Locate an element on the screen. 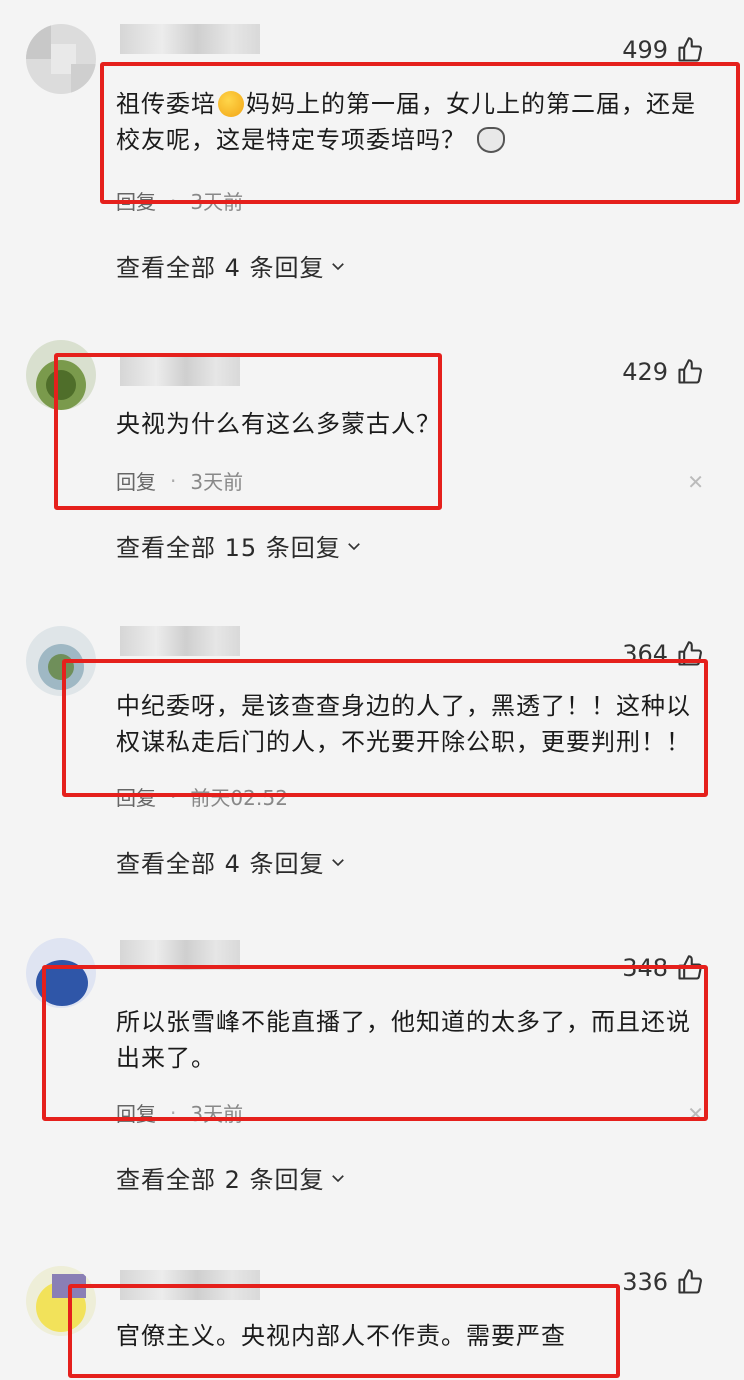 This screenshot has height=1380, width=744. avatar is located at coordinates (61, 59).